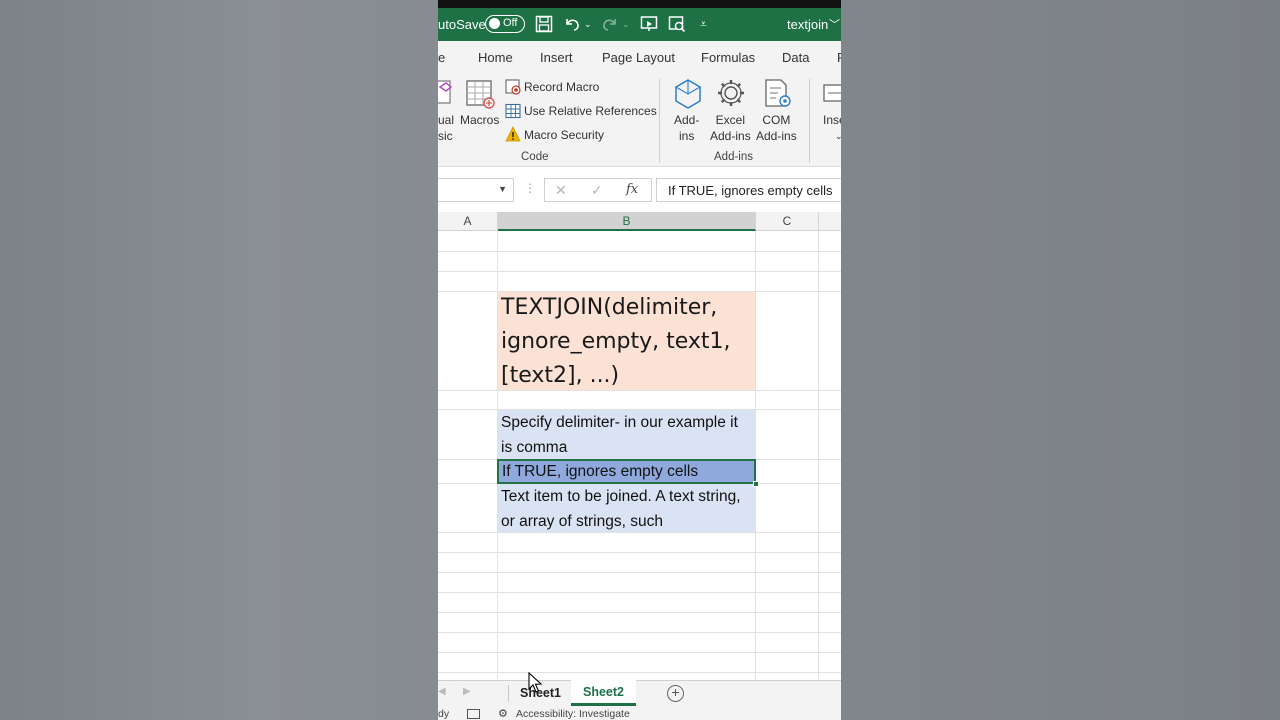  What do you see at coordinates (572, 26) in the screenshot?
I see `undo-icon` at bounding box center [572, 26].